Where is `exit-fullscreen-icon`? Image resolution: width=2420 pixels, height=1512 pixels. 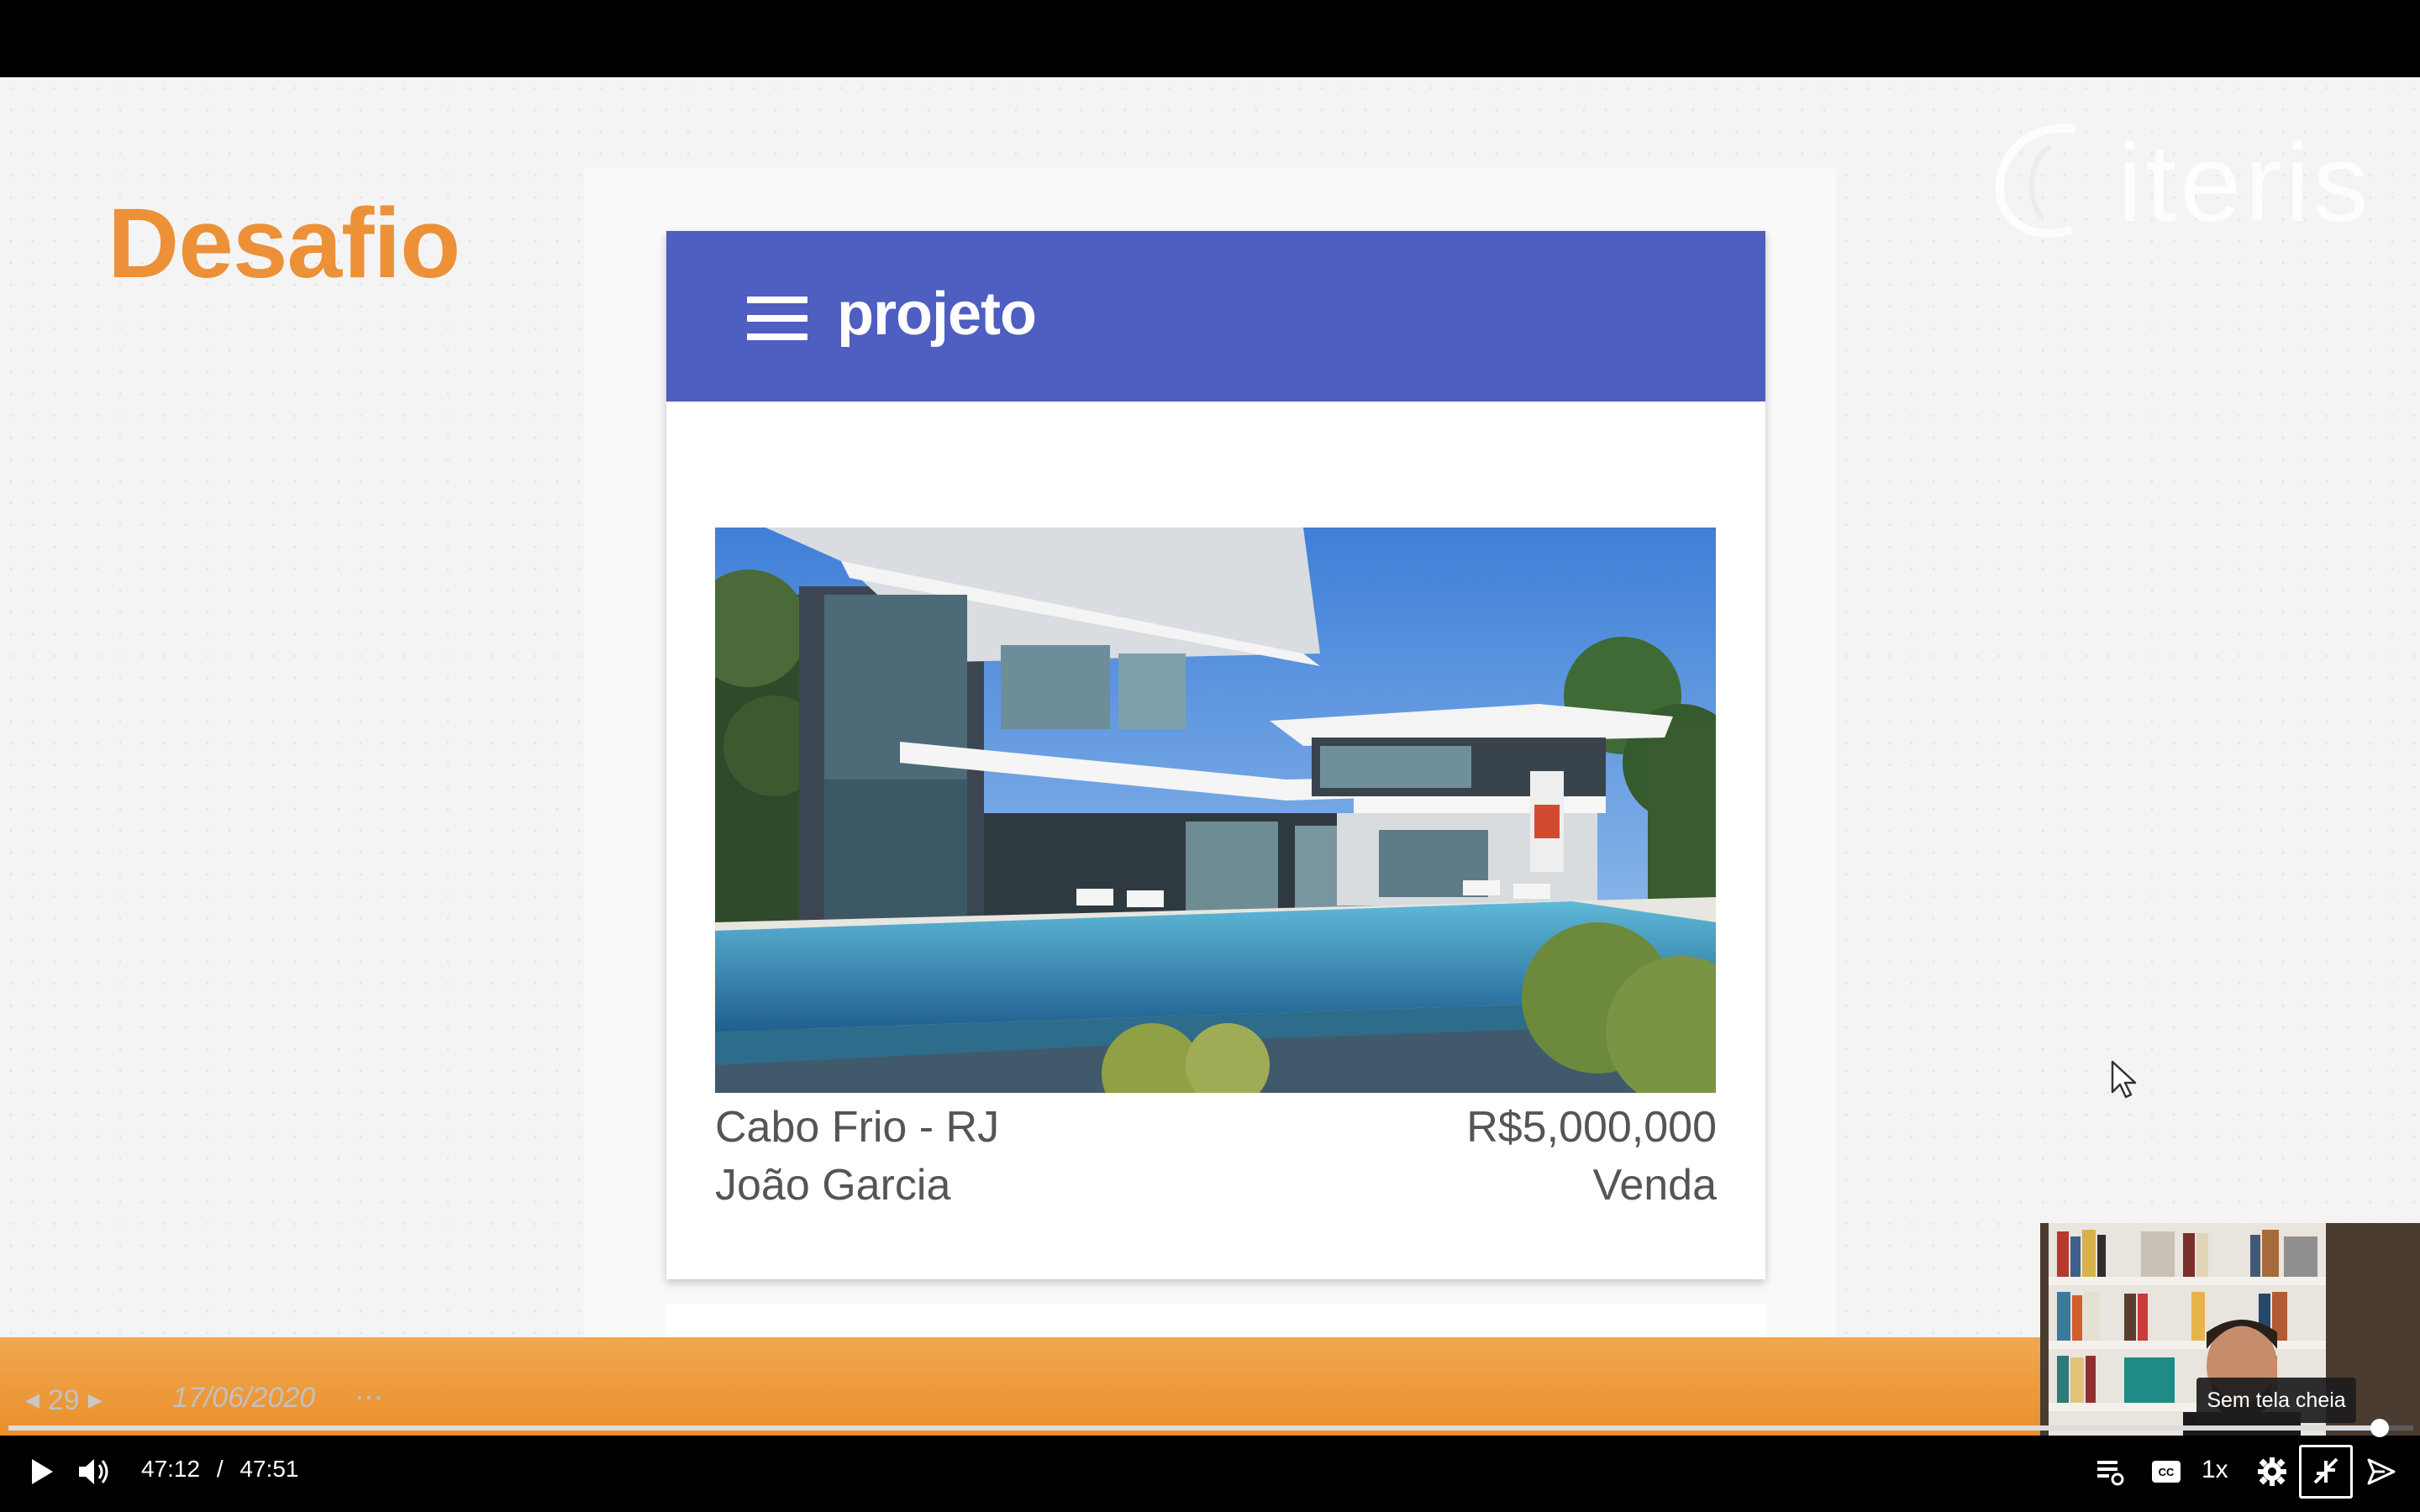 exit-fullscreen-icon is located at coordinates (2326, 1470).